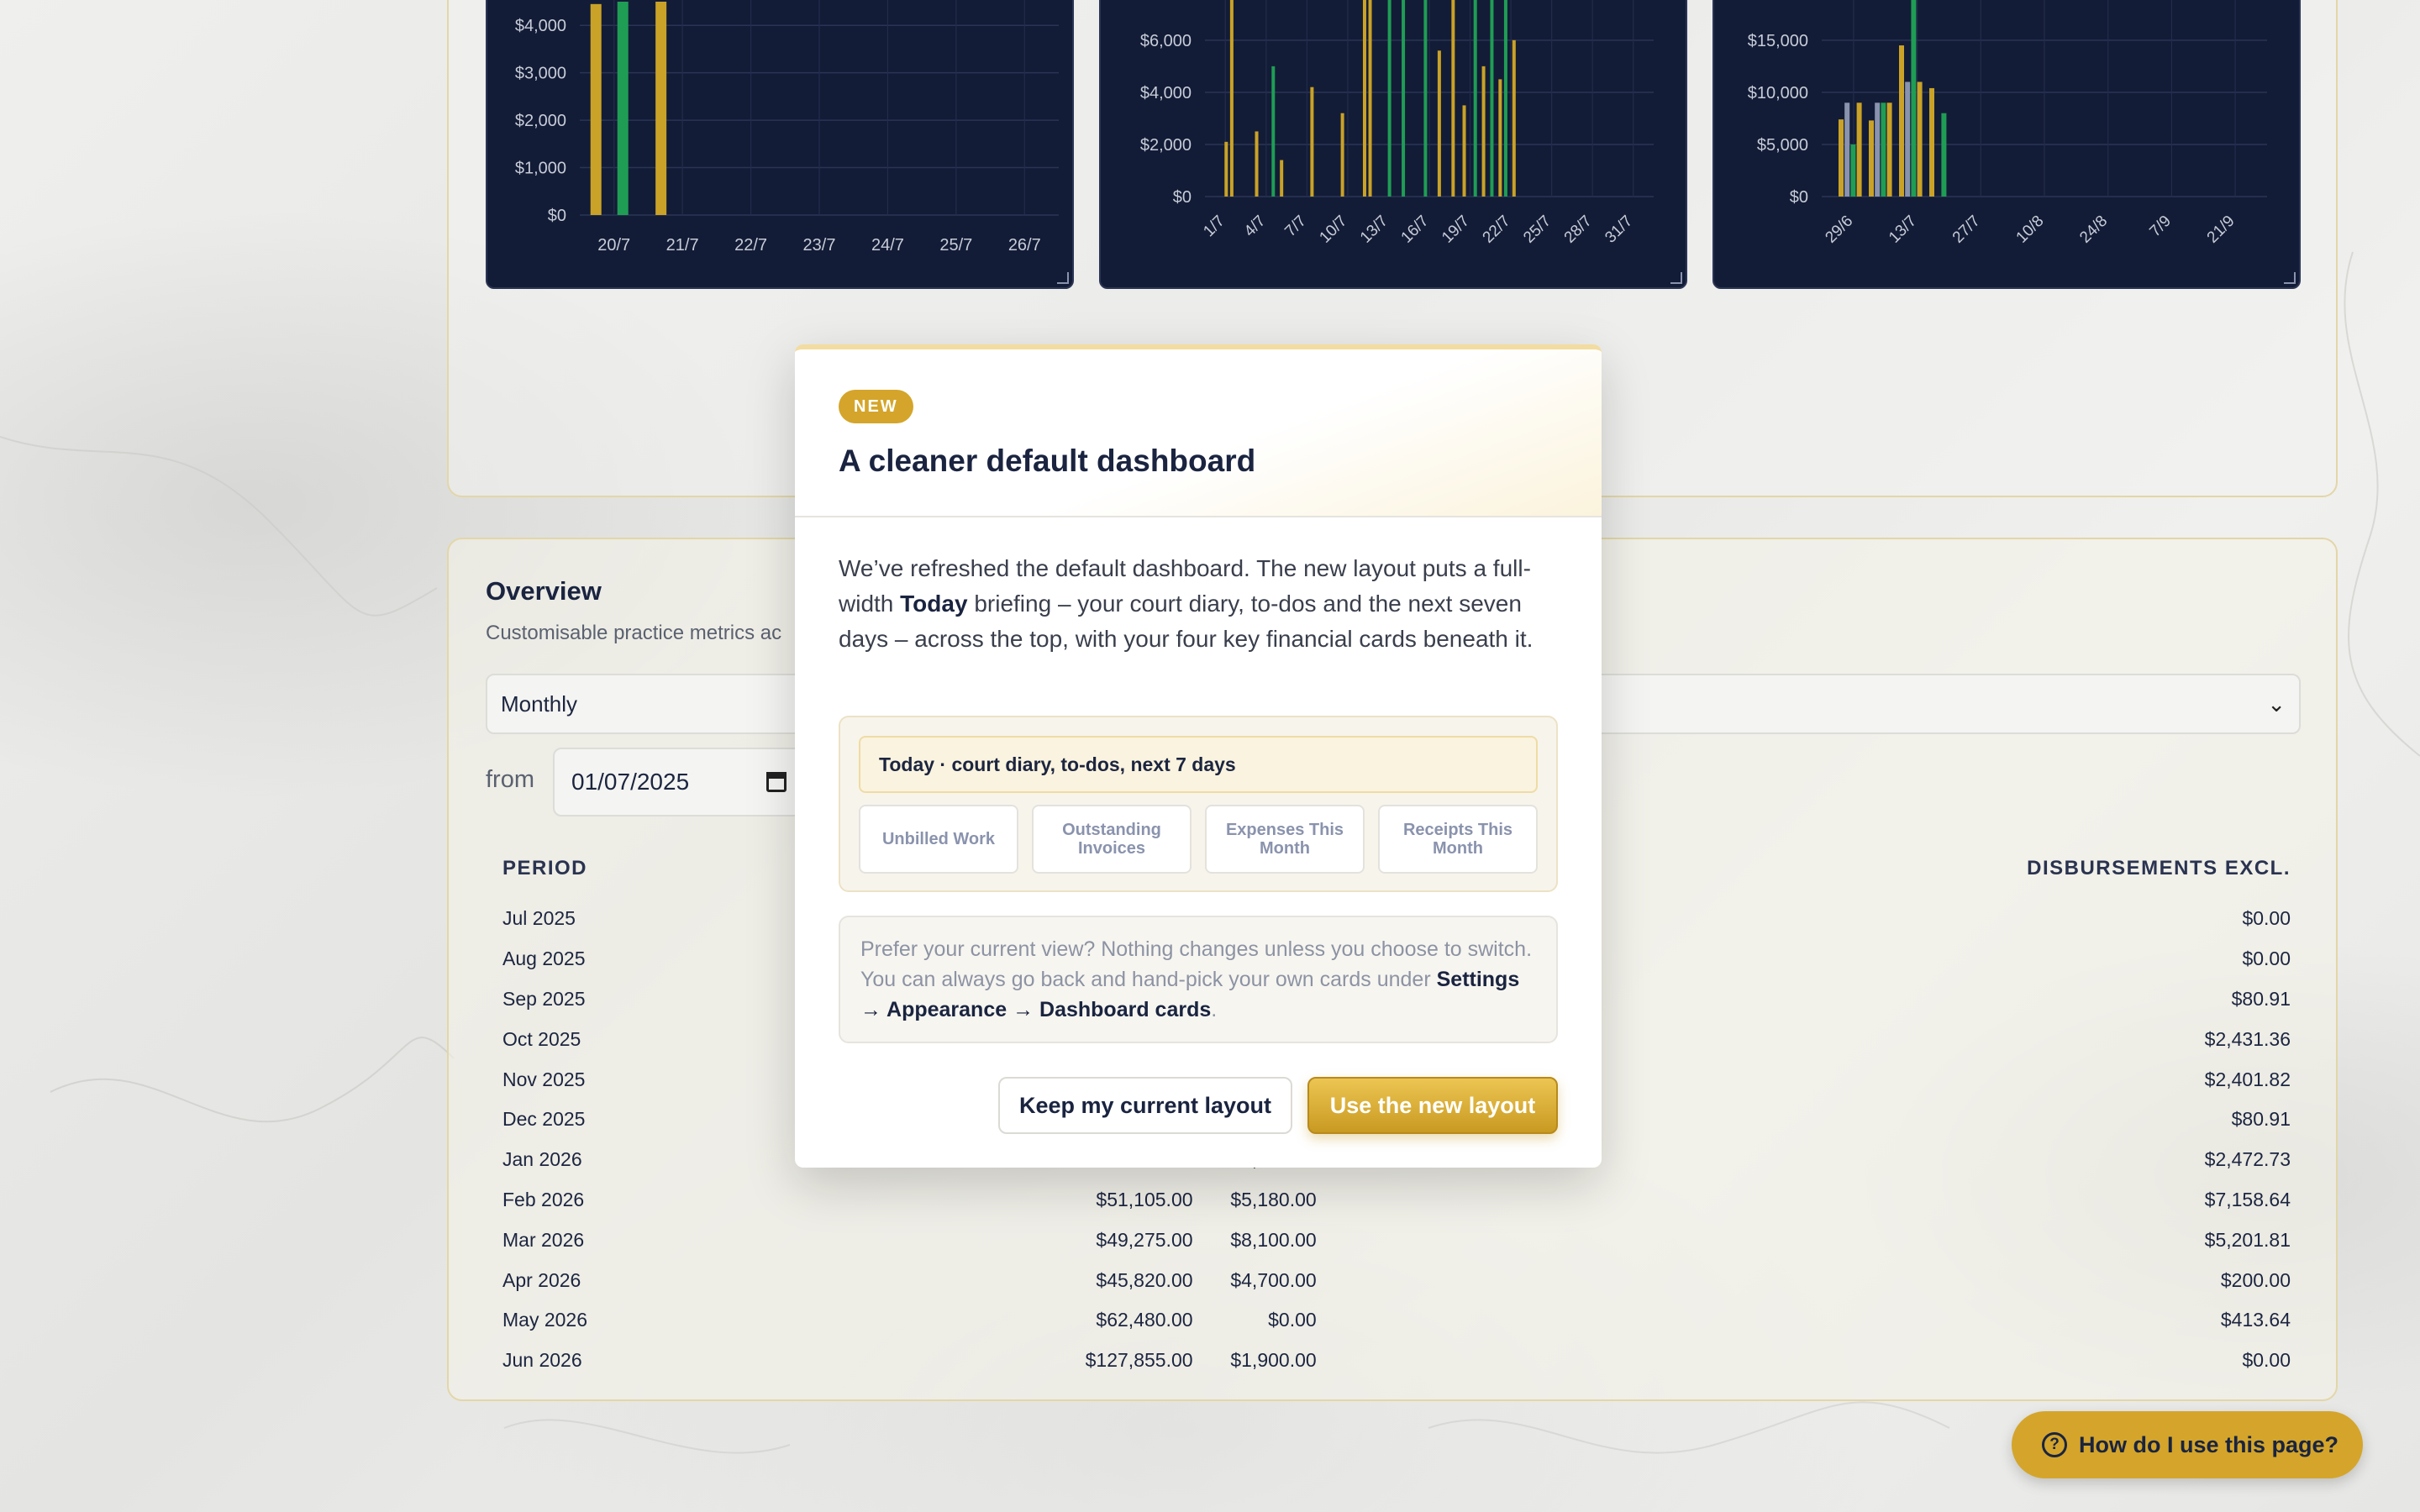  What do you see at coordinates (1415, 230) in the screenshot?
I see `x-tick-label: 16/7` at bounding box center [1415, 230].